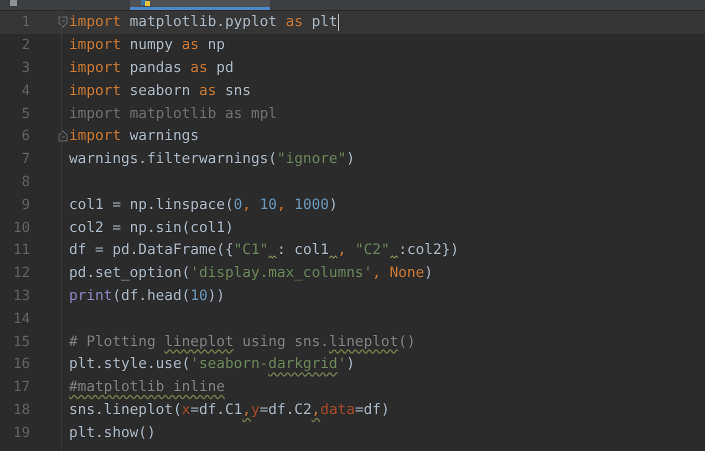  Describe the element at coordinates (251, 274) in the screenshot. I see `code-line: pd.set_option('display.max_columns', None)` at that location.